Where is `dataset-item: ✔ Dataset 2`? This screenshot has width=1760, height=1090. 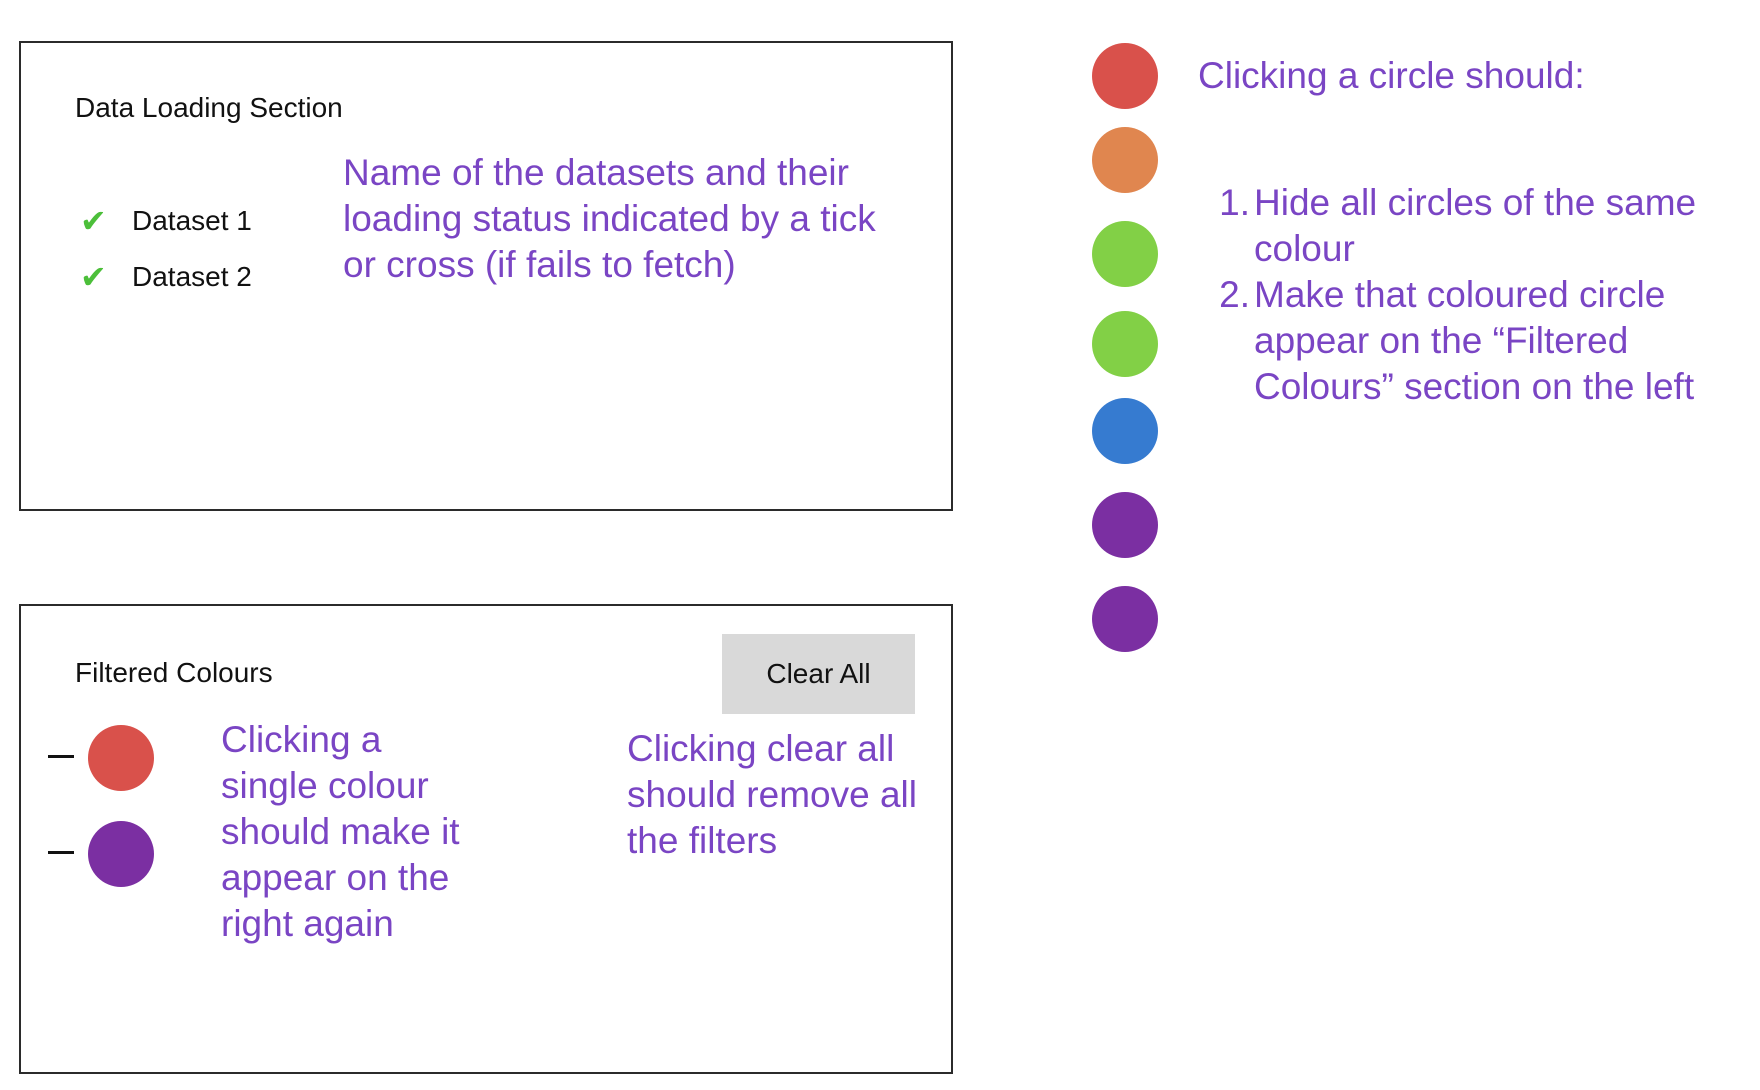 dataset-item: ✔ Dataset 2 is located at coordinates (166, 277).